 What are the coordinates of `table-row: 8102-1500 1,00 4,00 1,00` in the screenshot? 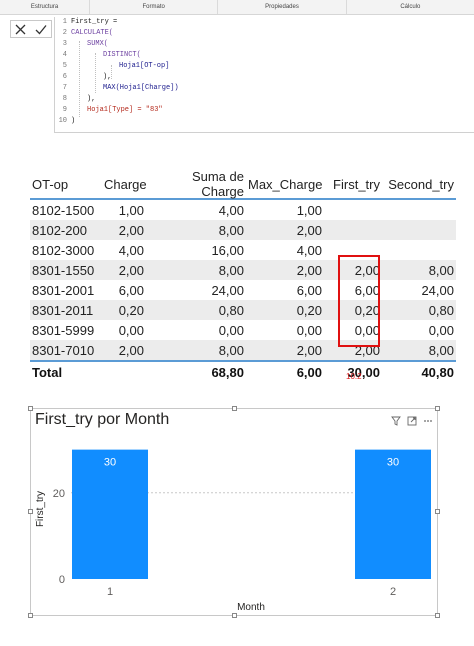 It's located at (243, 210).